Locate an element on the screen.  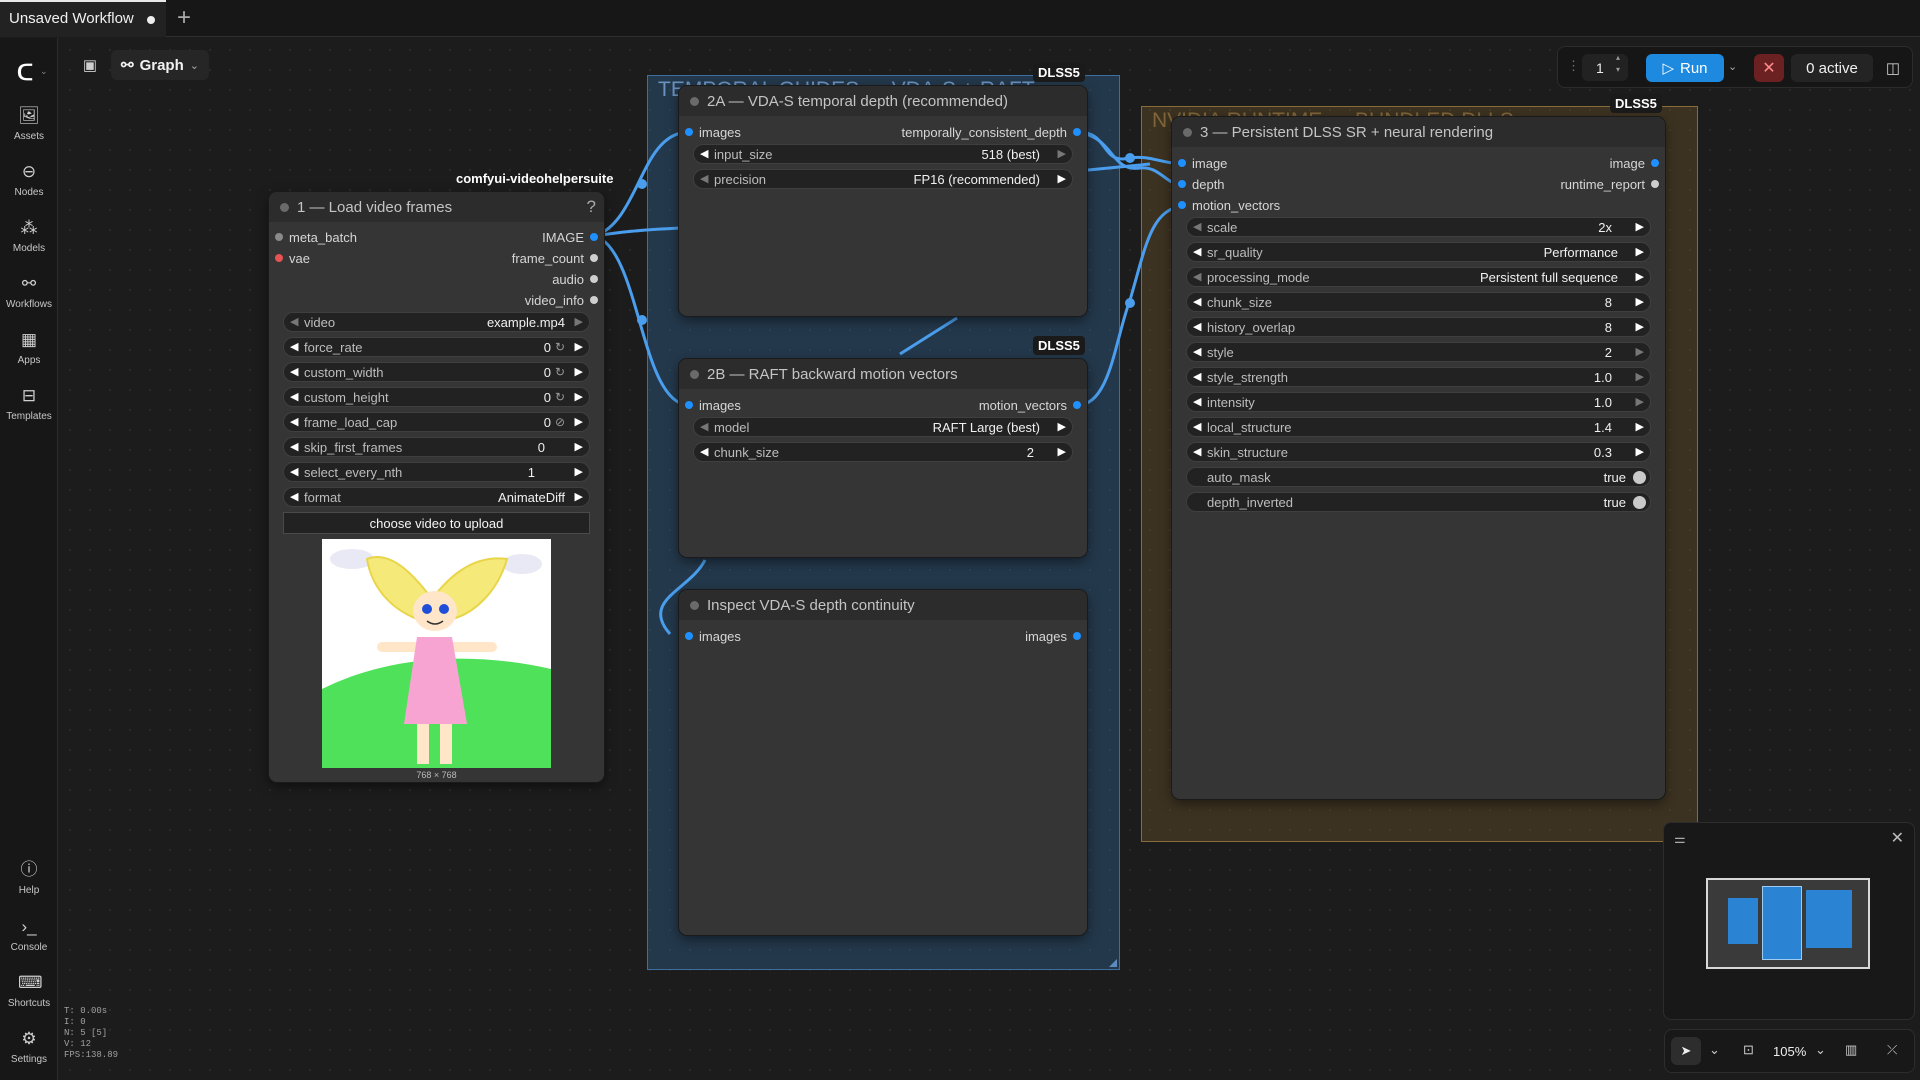
sidebar-item-apps: ▦ Apps is located at coordinates (29, 348).